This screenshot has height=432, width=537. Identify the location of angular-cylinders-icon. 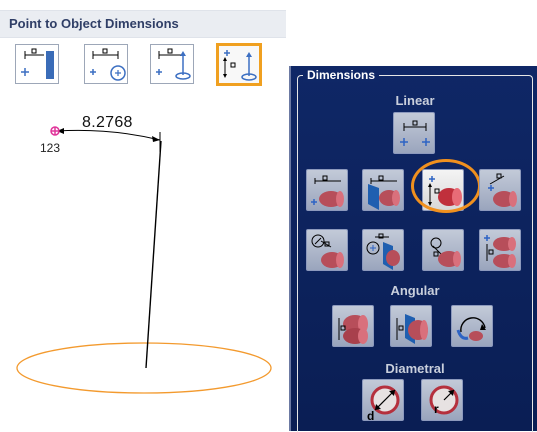
(353, 329).